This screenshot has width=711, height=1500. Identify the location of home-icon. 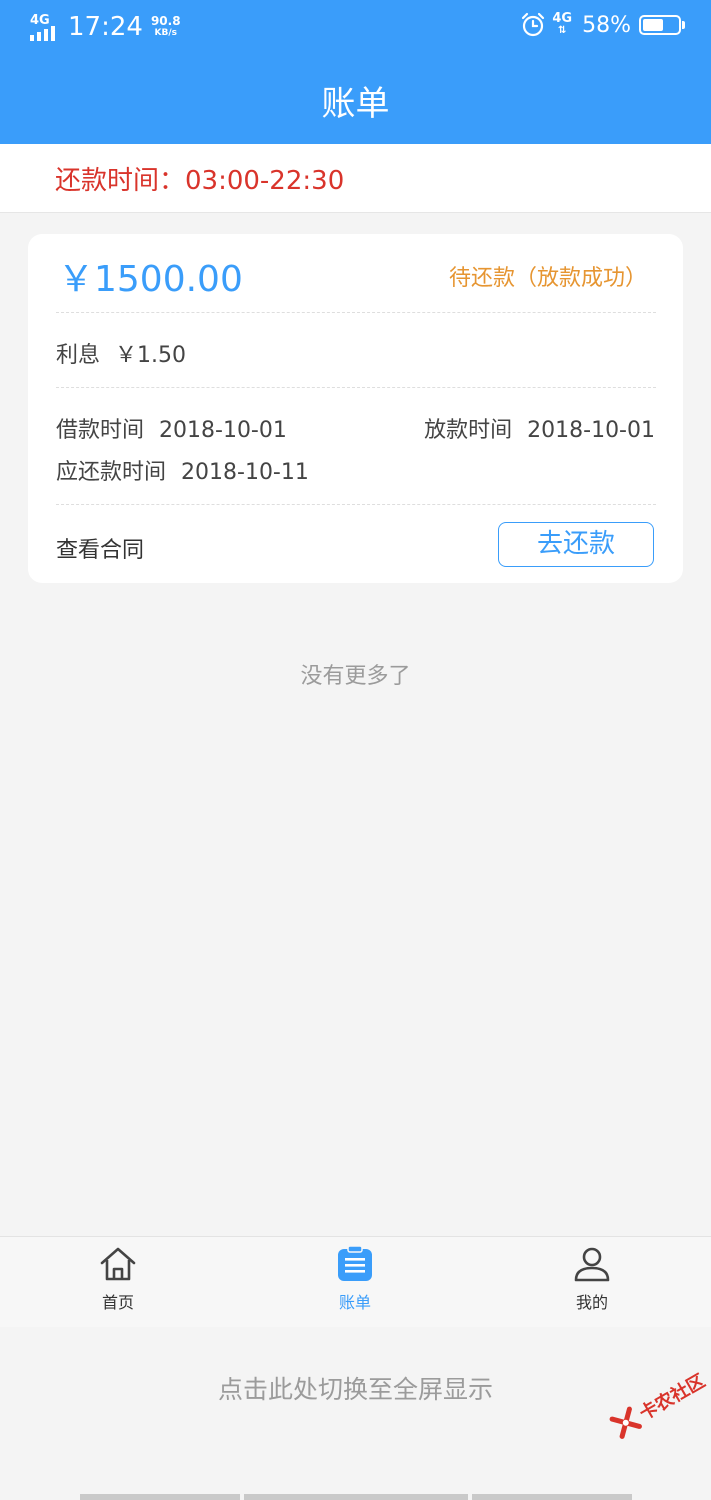
(118, 1264).